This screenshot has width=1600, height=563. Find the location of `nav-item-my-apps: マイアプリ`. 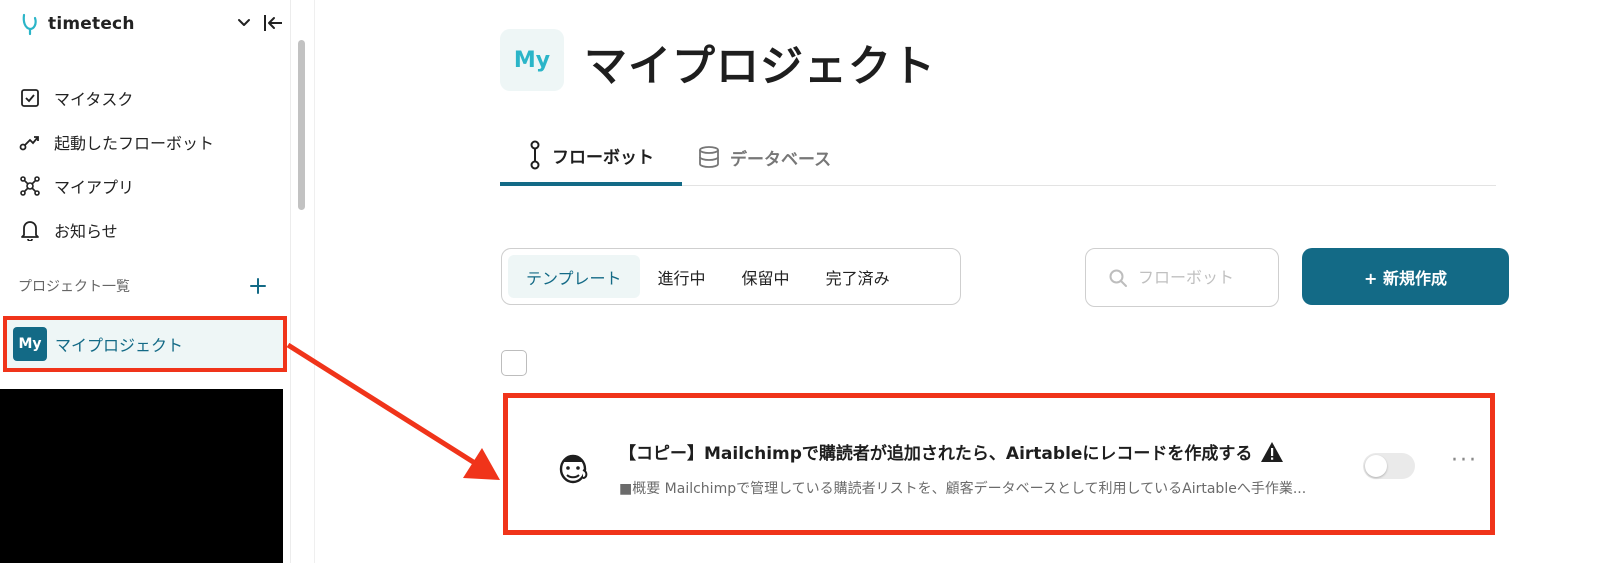

nav-item-my-apps: マイアプリ is located at coordinates (148, 186).